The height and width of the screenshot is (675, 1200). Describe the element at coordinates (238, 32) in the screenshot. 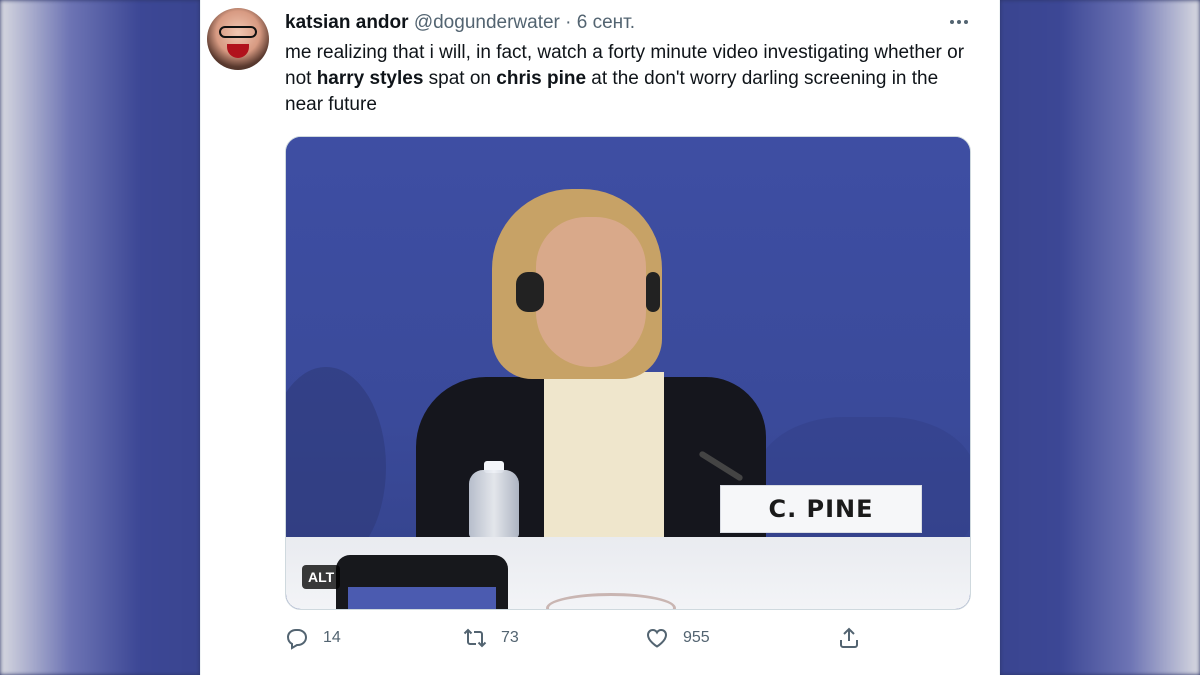

I see `avatar-glasses` at that location.